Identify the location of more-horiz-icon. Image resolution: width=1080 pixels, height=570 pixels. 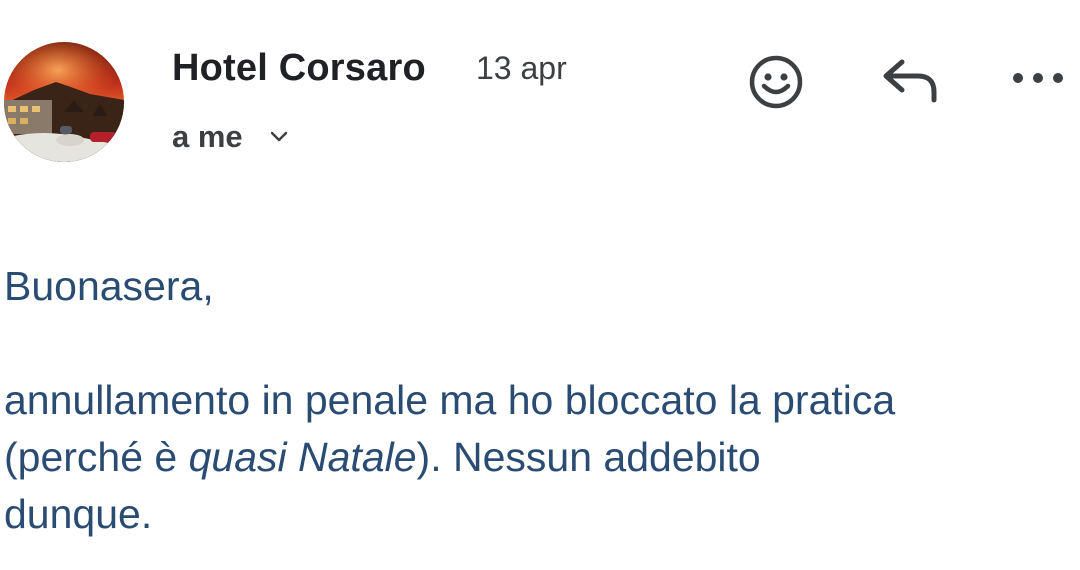
(1038, 78).